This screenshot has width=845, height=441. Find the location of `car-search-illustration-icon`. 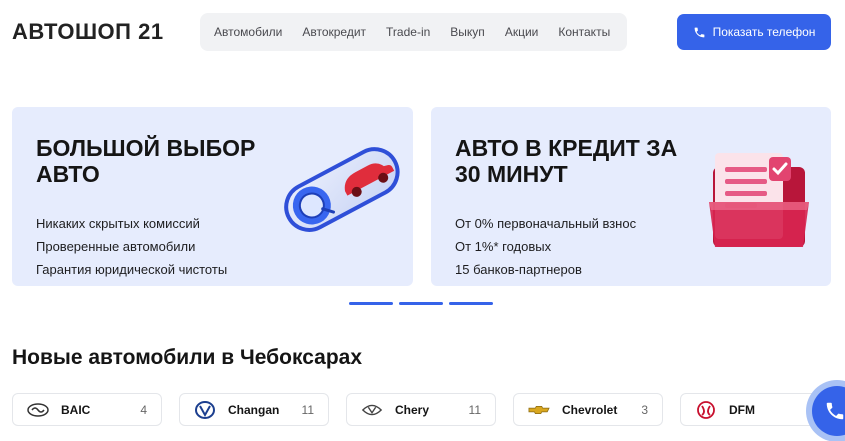

car-search-illustration-icon is located at coordinates (342, 189).